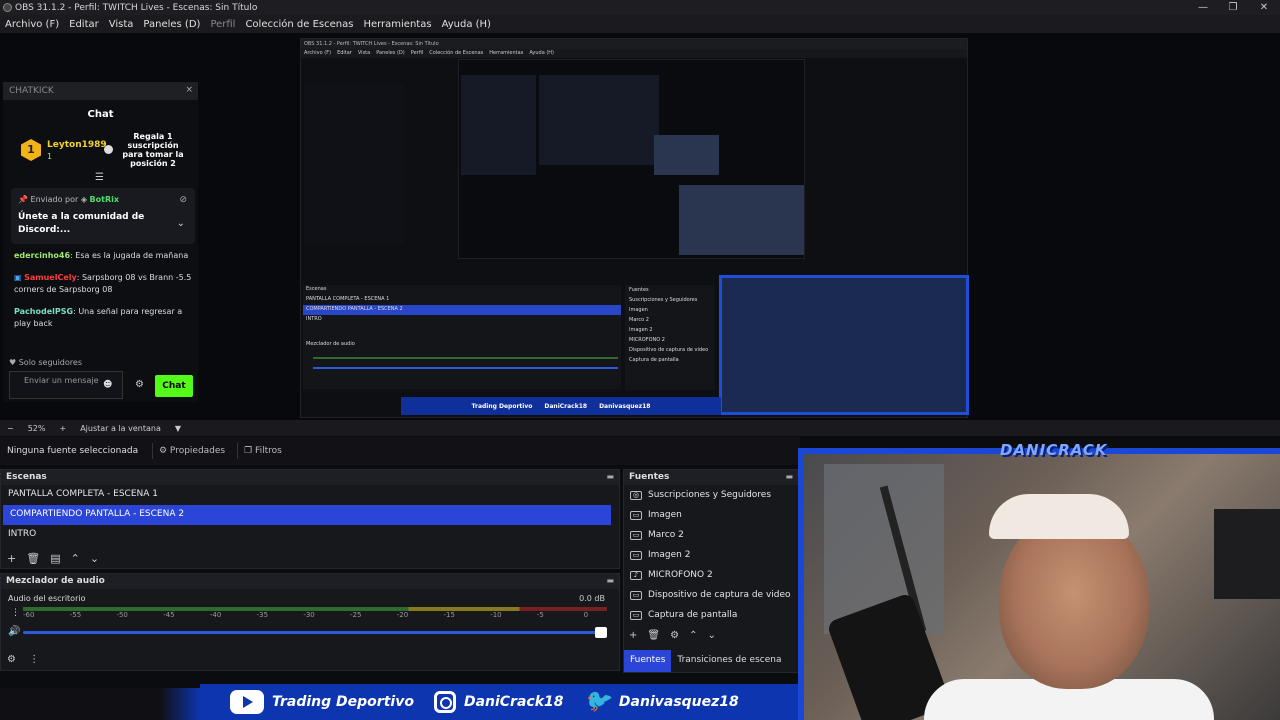 The image size is (1280, 720). What do you see at coordinates (648, 661) in the screenshot?
I see `tab-sources: Fuentes` at bounding box center [648, 661].